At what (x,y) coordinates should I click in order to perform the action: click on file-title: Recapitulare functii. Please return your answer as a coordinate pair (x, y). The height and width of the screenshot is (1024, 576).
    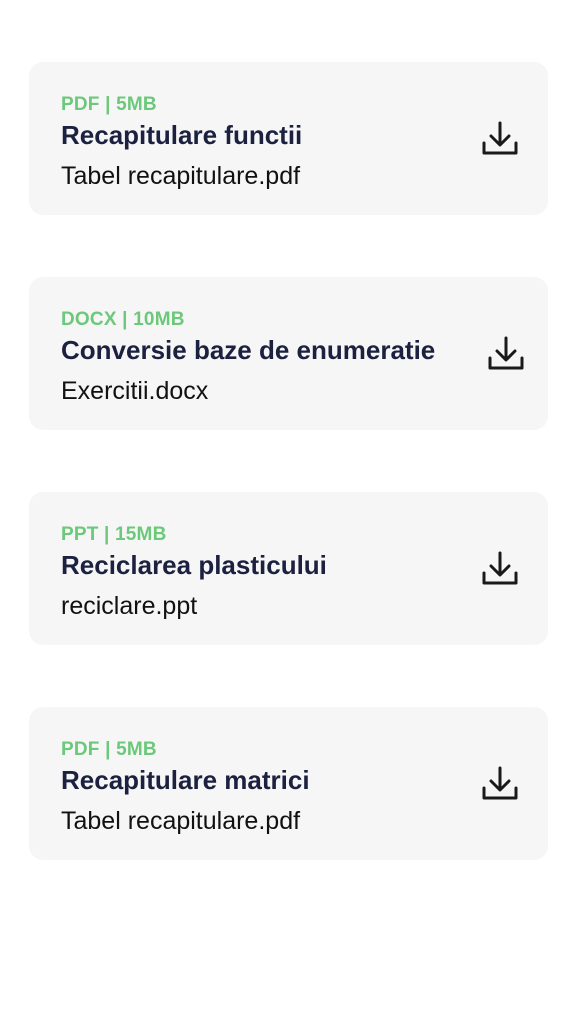
    Looking at the image, I should click on (182, 135).